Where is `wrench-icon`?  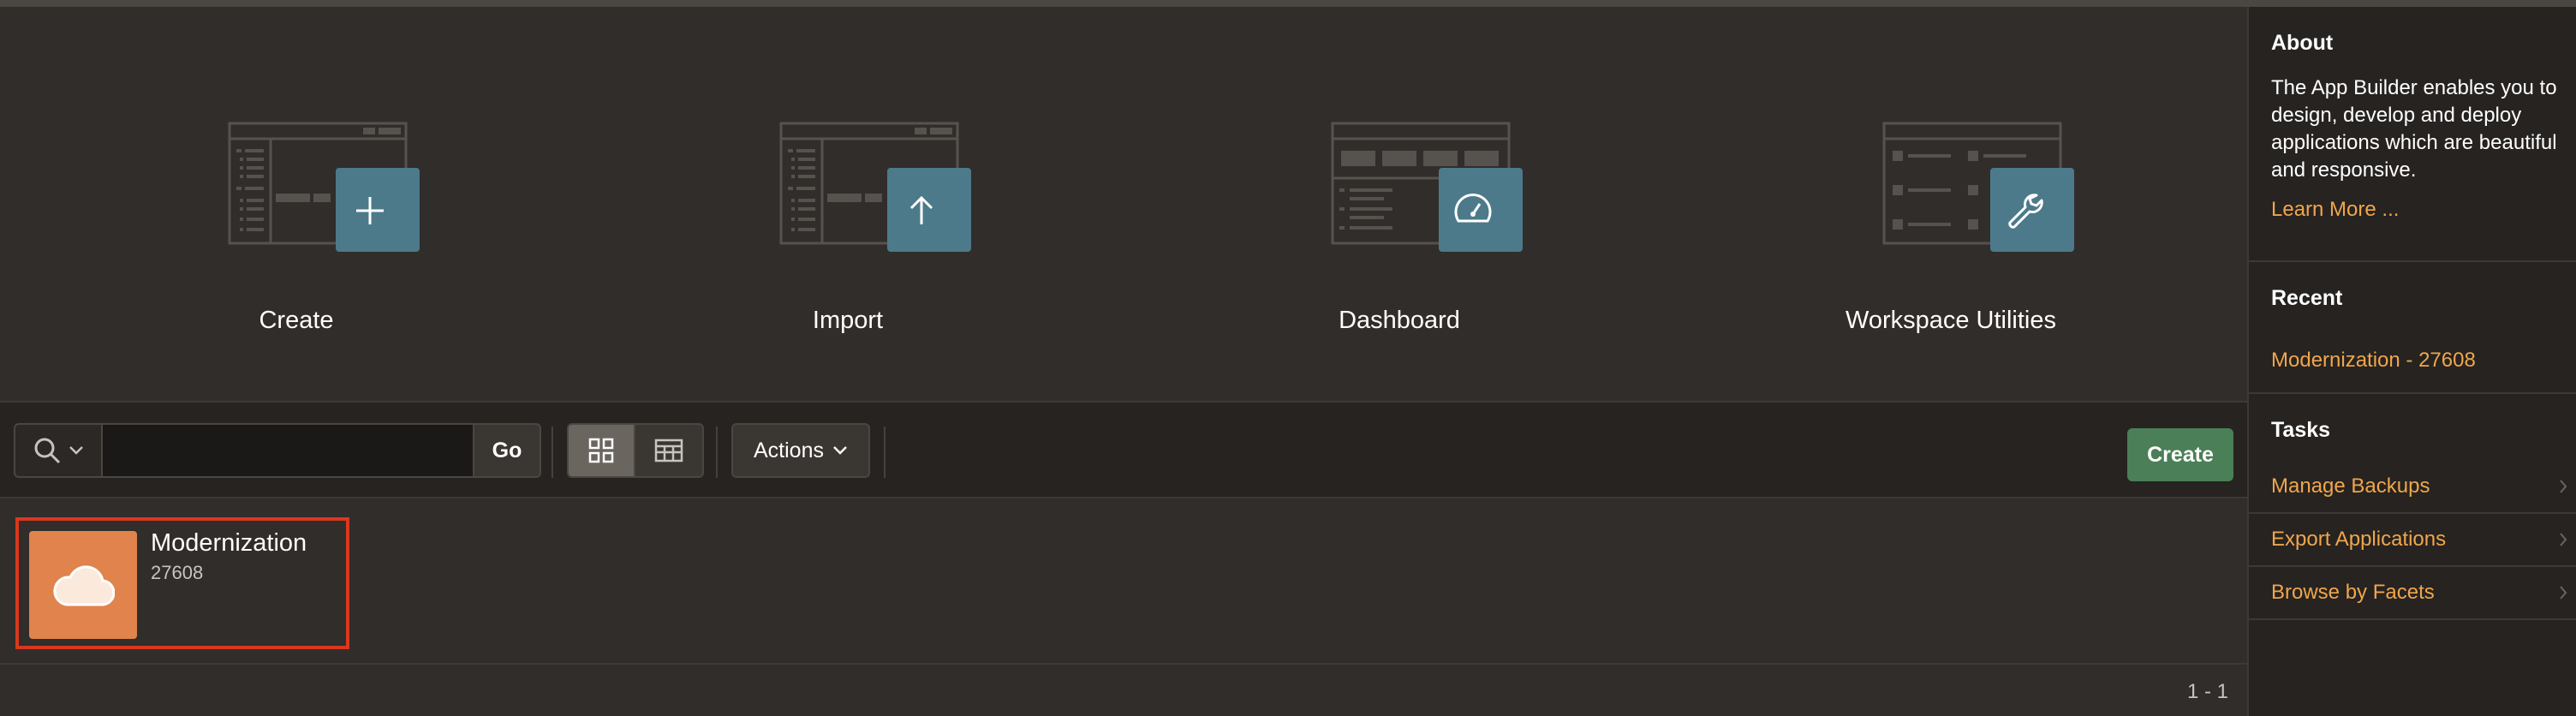 wrench-icon is located at coordinates (2025, 211).